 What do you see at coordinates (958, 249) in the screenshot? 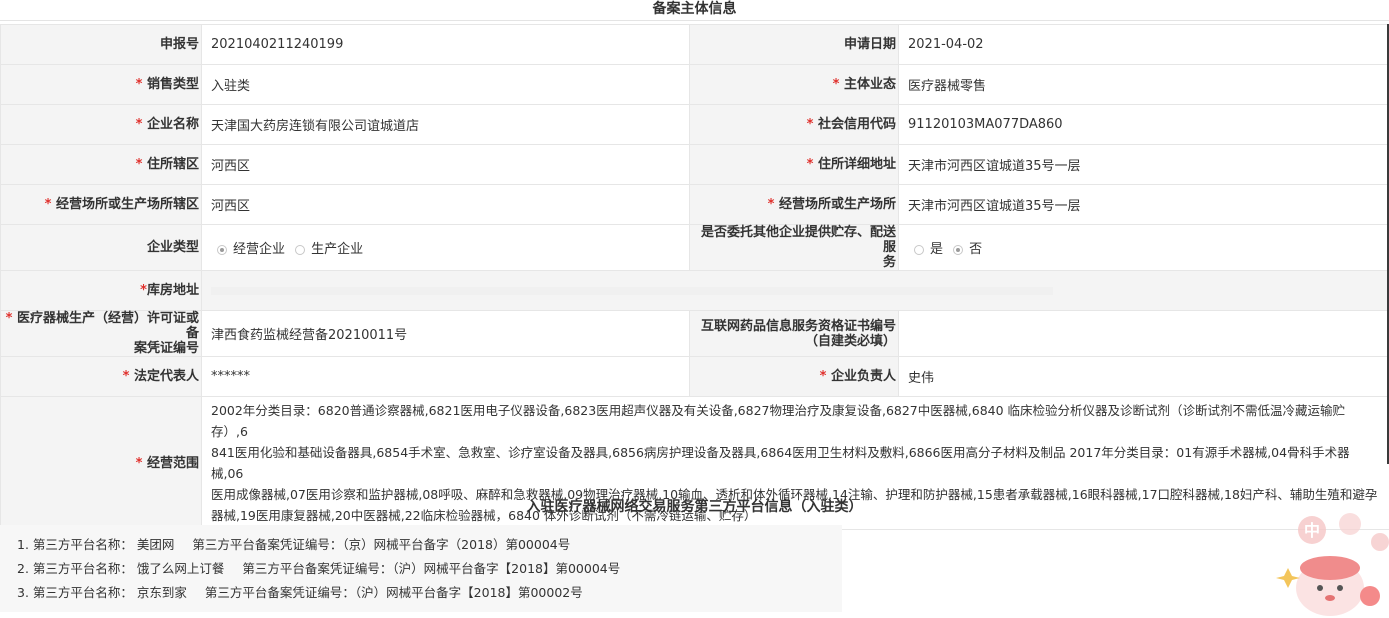
I see `radio-no` at bounding box center [958, 249].